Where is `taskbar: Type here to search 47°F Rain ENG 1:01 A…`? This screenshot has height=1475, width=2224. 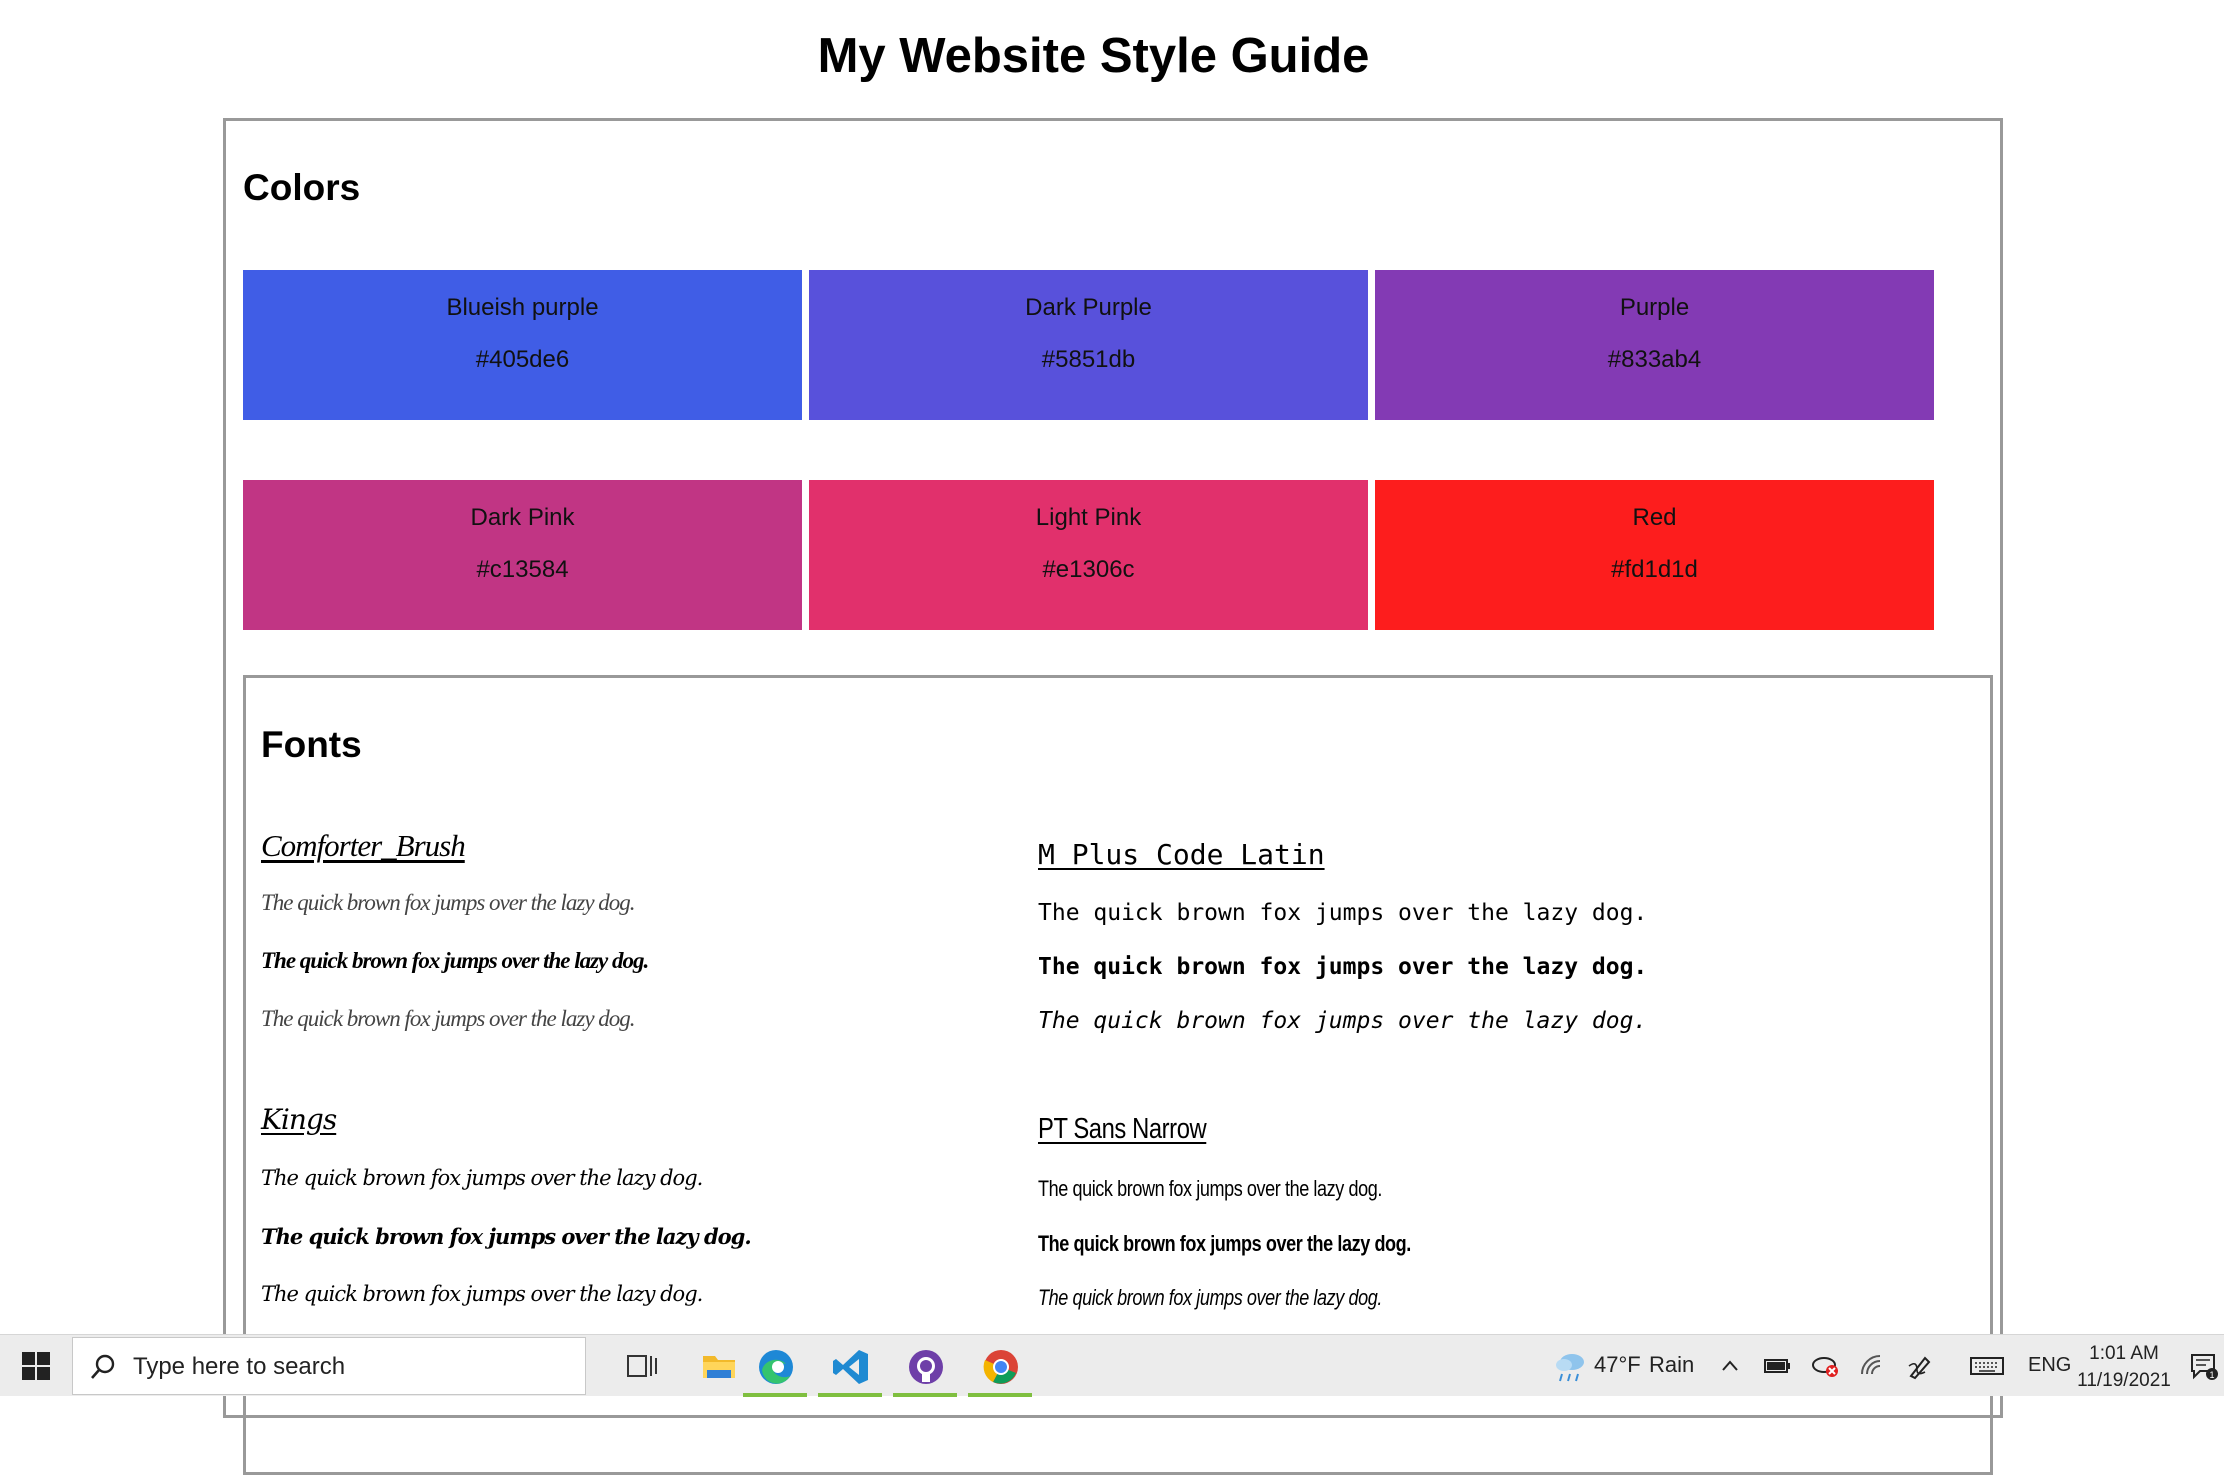
taskbar: Type here to search 47°F Rain ENG 1:01 A… is located at coordinates (1112, 1365).